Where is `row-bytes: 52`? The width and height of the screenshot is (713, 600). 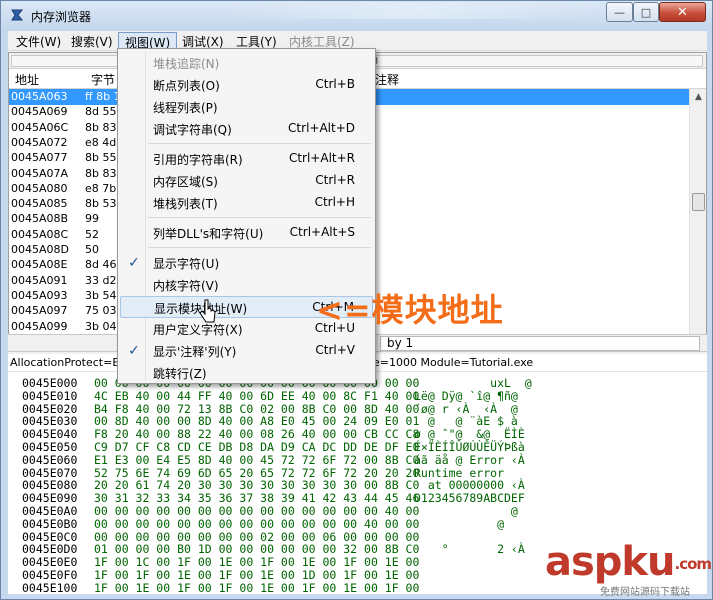
row-bytes: 52 is located at coordinates (92, 234).